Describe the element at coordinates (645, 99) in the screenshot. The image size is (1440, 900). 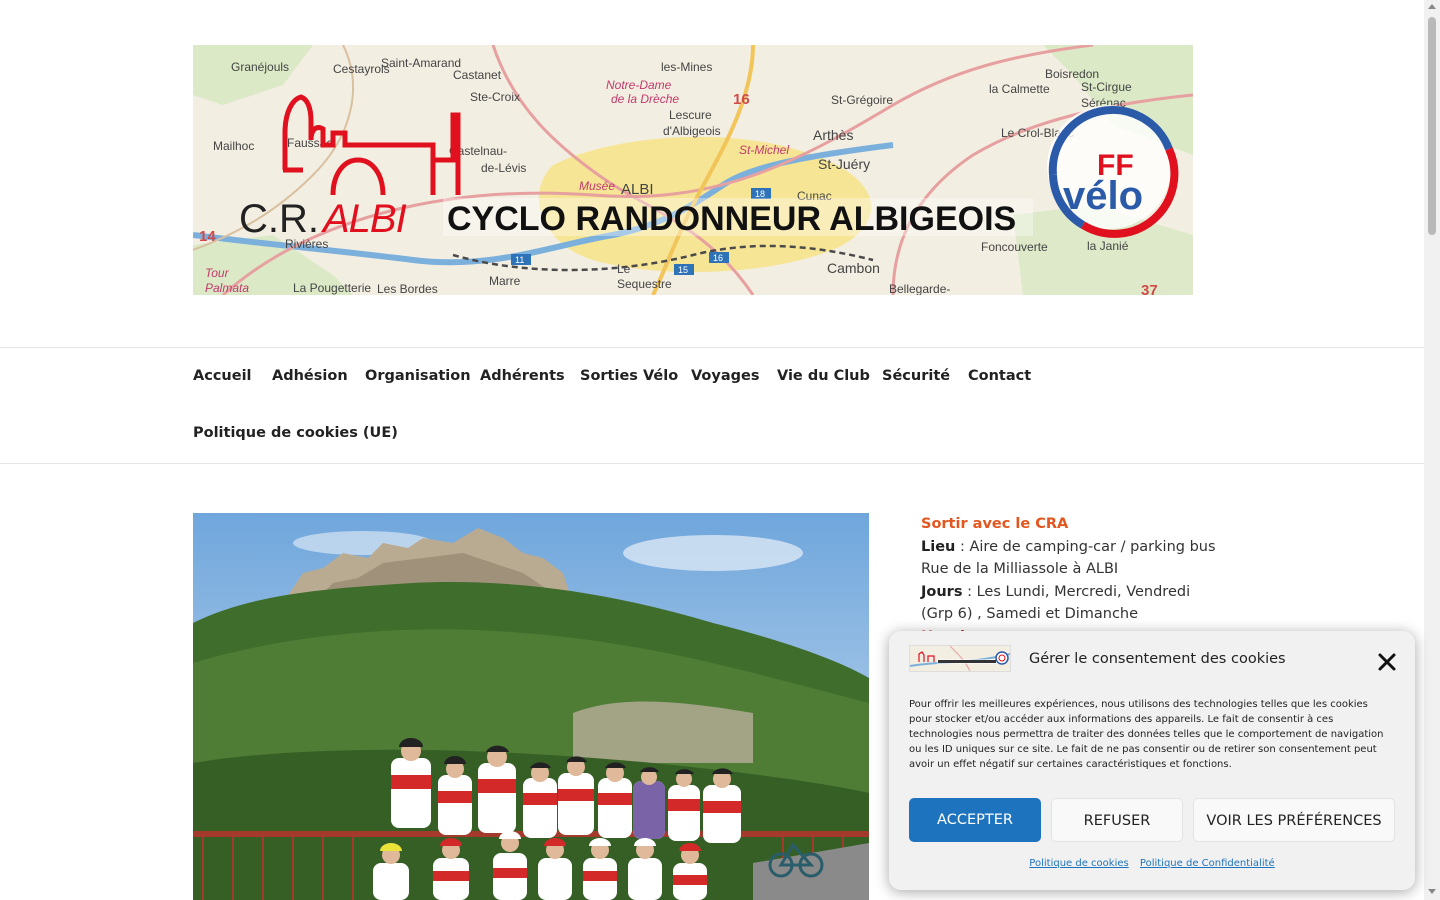
I see `svg-text: de la Drèche` at that location.